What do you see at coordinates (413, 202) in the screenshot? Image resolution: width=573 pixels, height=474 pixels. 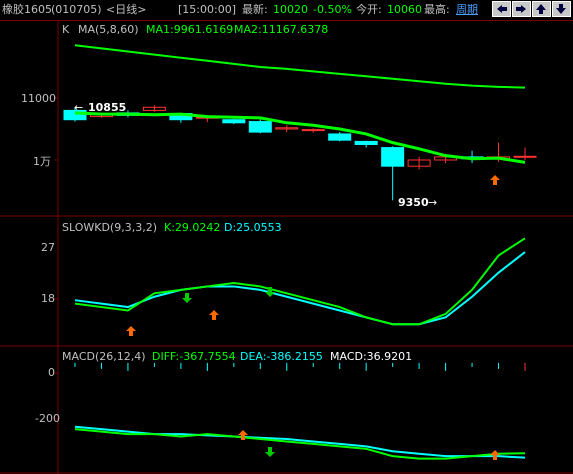 I see `low-marker: 9350` at bounding box center [413, 202].